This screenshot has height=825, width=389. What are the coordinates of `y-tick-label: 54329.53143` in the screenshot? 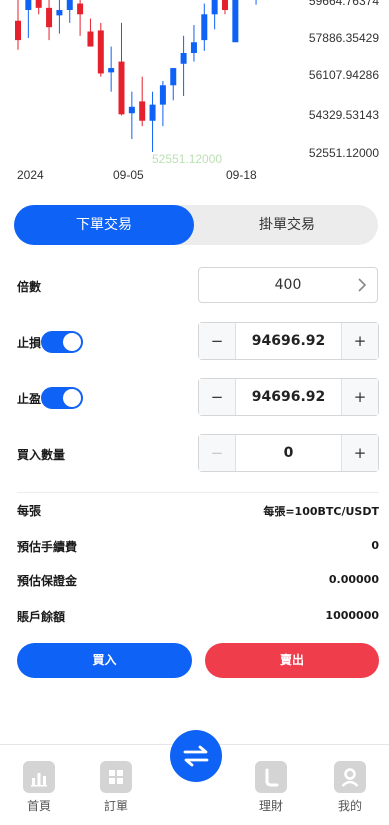 It's located at (343, 115).